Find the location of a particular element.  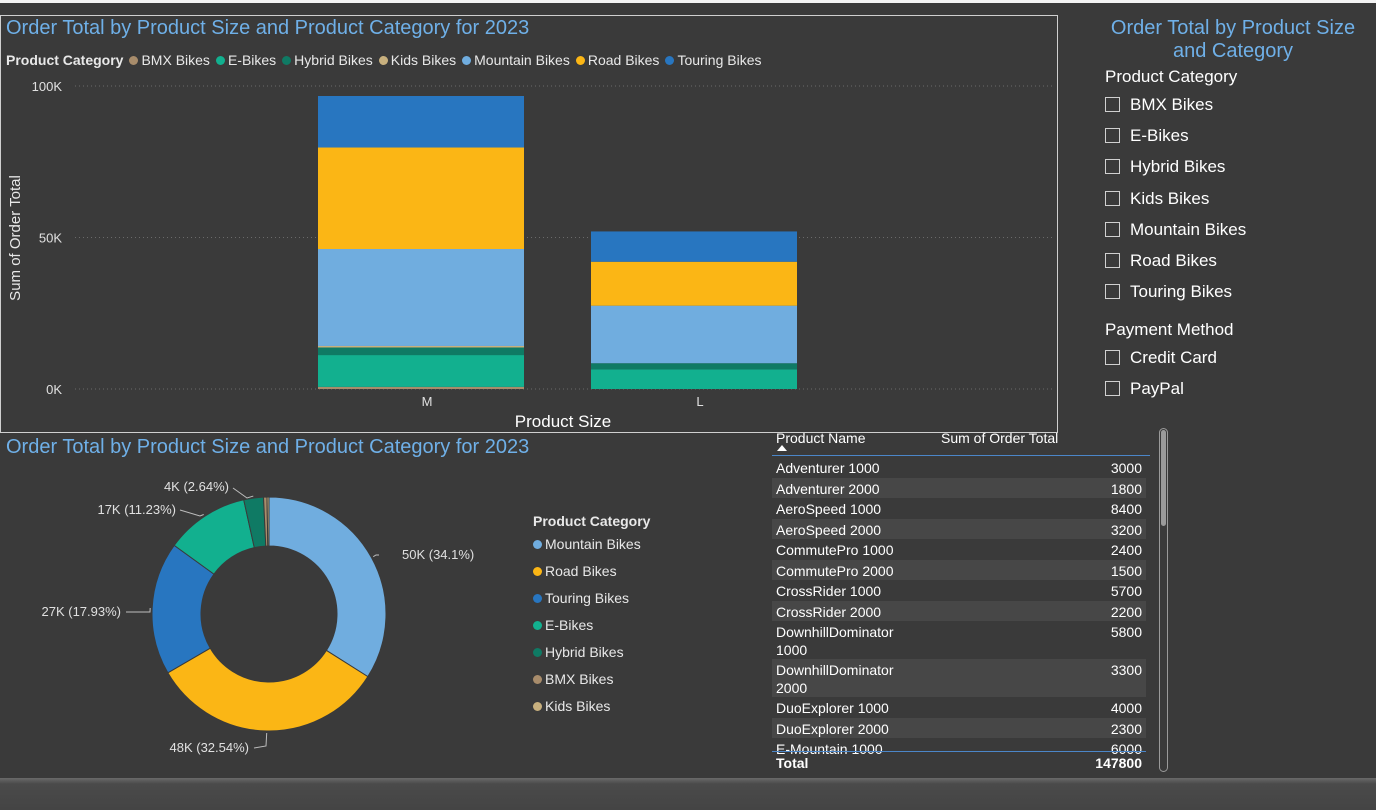

y-tick-label: 50K is located at coordinates (50, 238).